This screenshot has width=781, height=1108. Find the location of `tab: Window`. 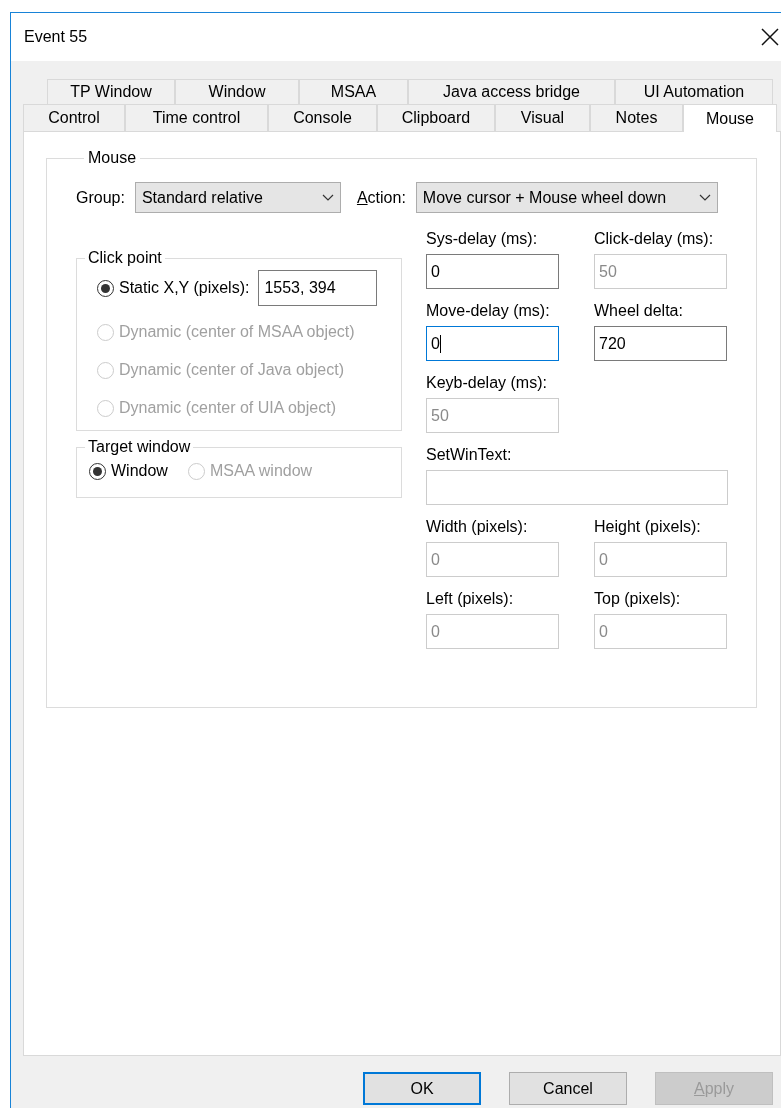

tab: Window is located at coordinates (237, 91).